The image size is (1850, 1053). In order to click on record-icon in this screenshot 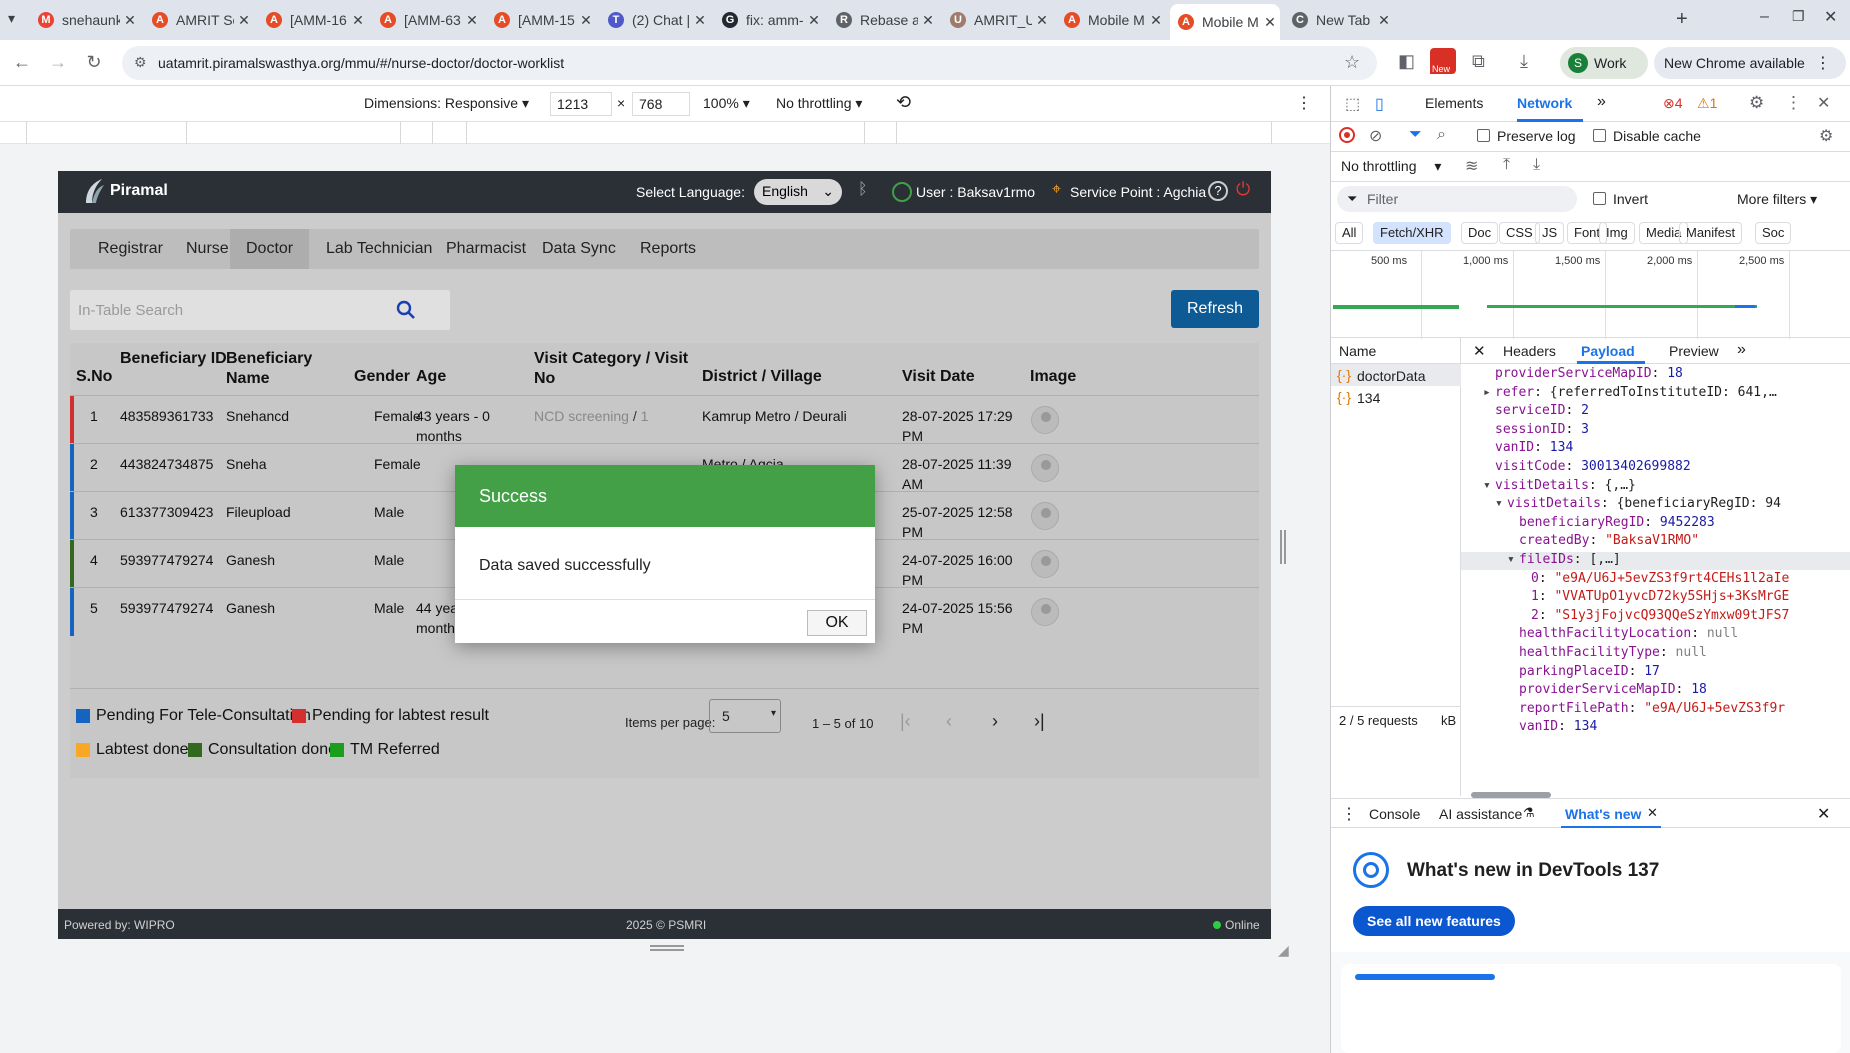, I will do `click(1347, 135)`.